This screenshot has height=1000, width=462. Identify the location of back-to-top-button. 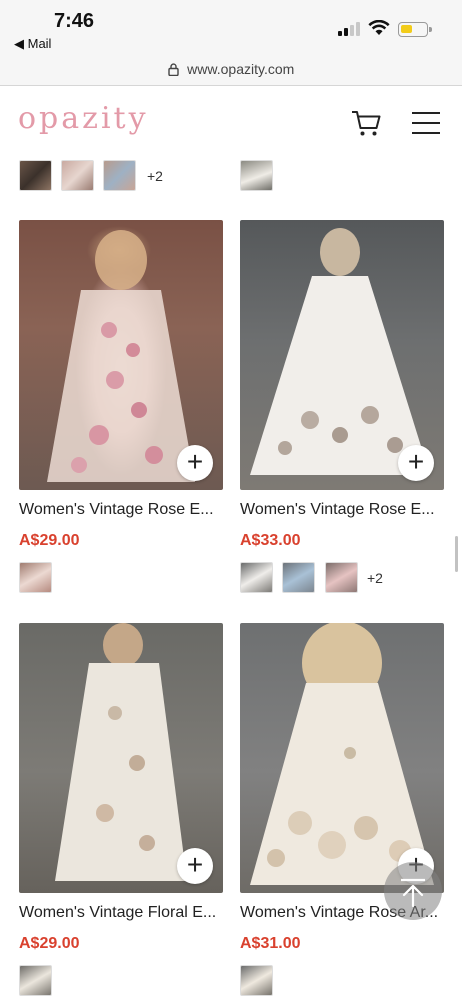
(413, 891).